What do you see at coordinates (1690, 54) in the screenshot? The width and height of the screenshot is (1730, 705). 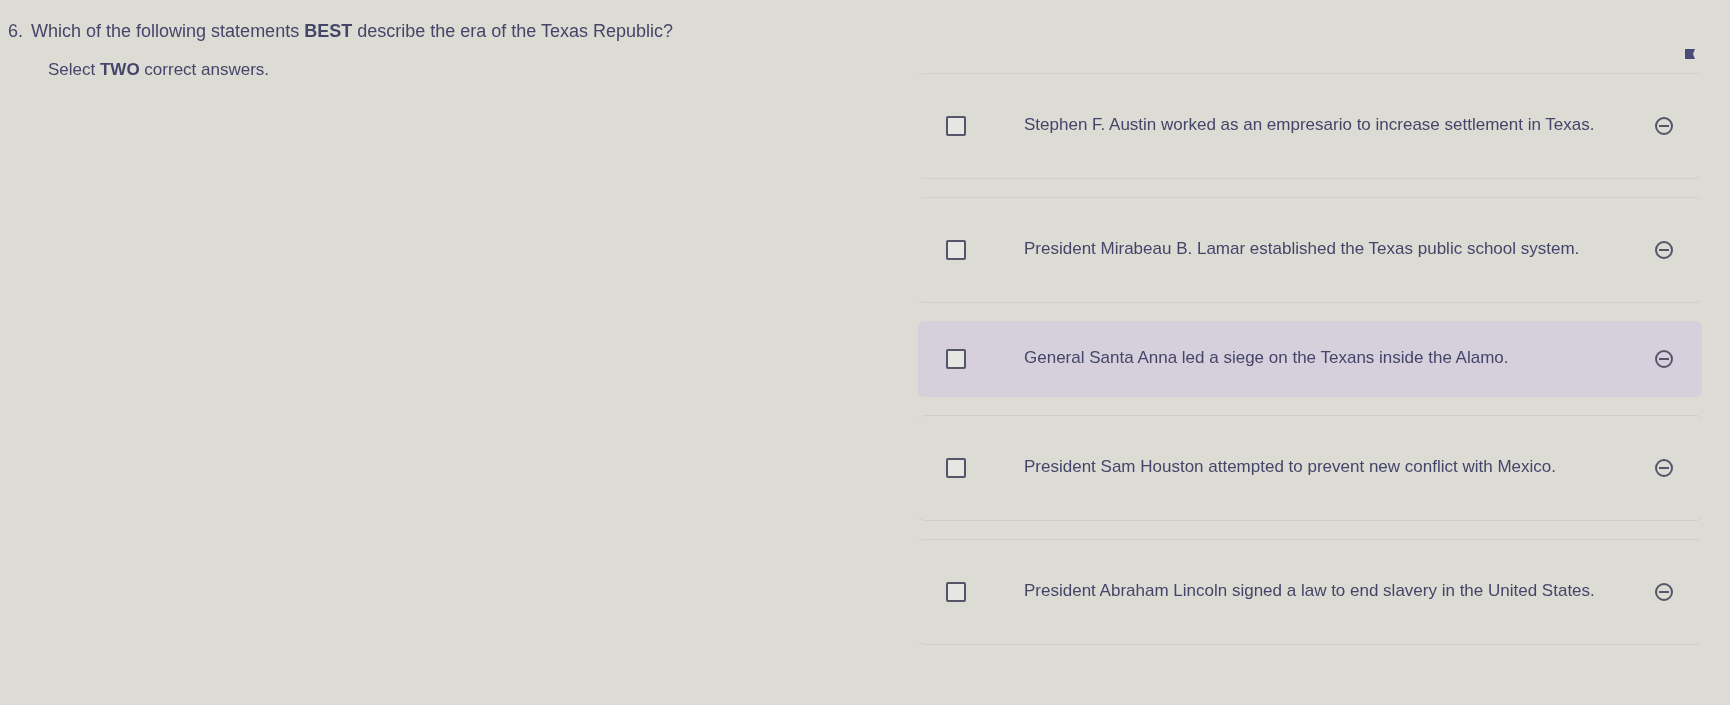 I see `flag-icon` at bounding box center [1690, 54].